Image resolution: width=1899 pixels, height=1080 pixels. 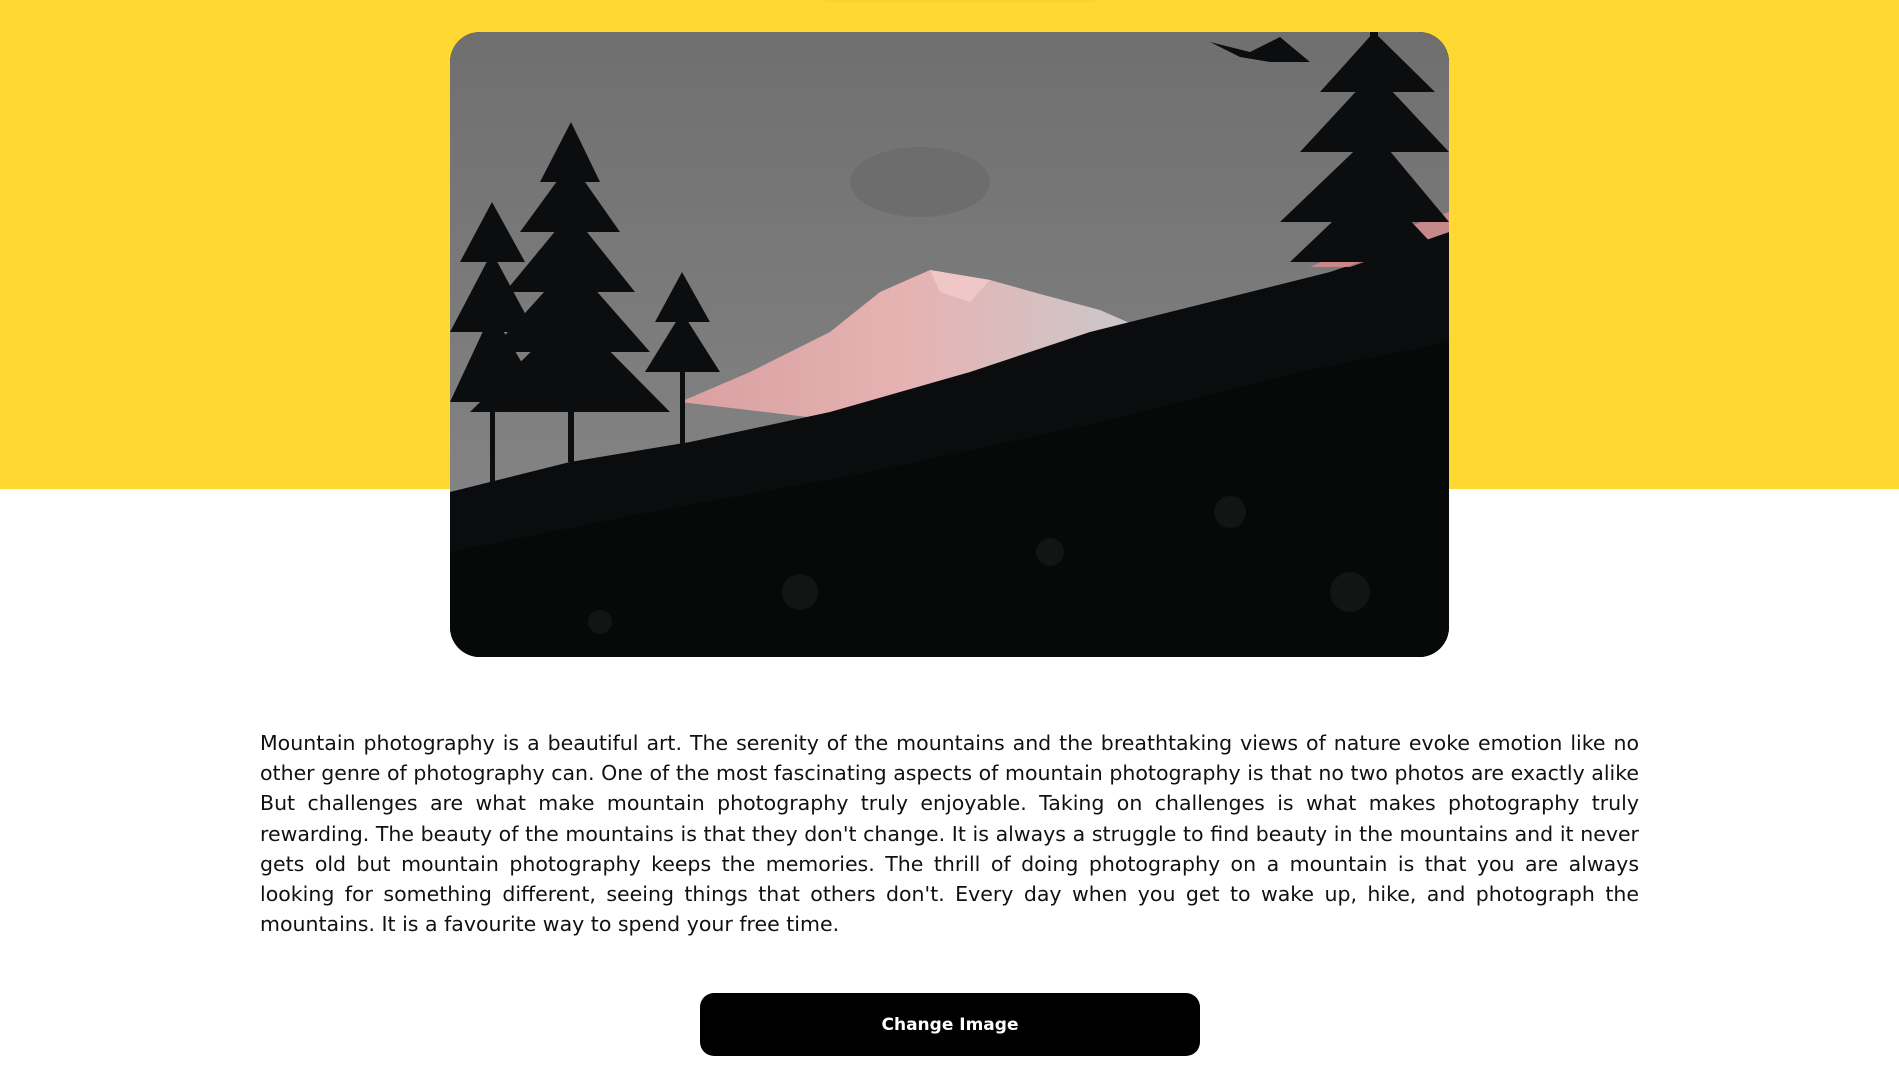 I want to click on top-tab, so click(x=960, y=1).